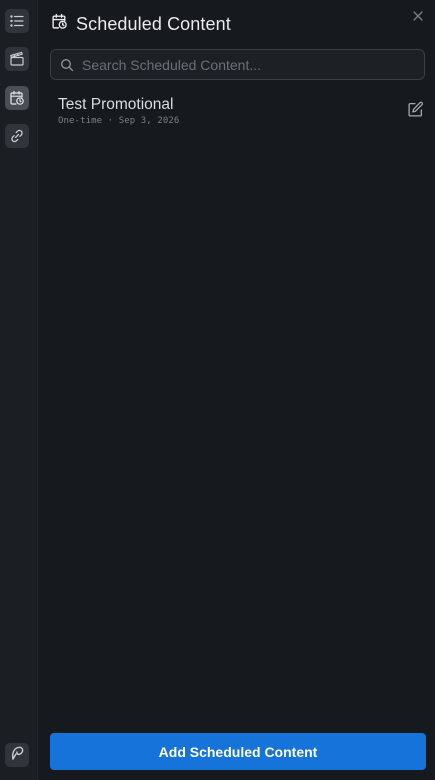  I want to click on close-button, so click(418, 17).